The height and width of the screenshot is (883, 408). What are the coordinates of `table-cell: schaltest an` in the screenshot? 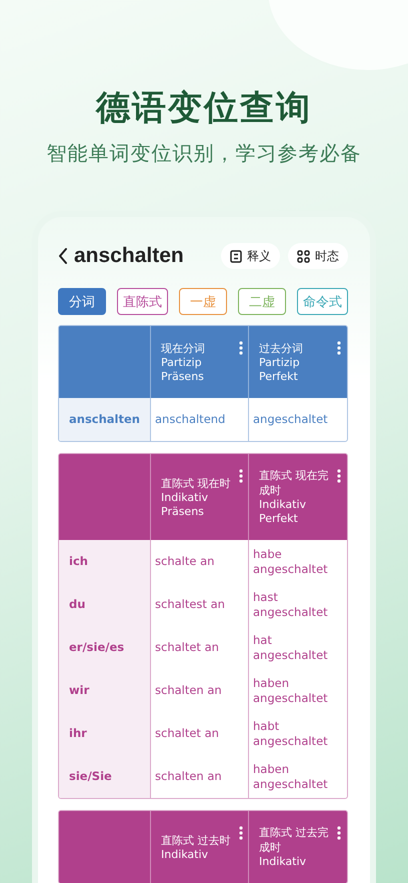 It's located at (199, 604).